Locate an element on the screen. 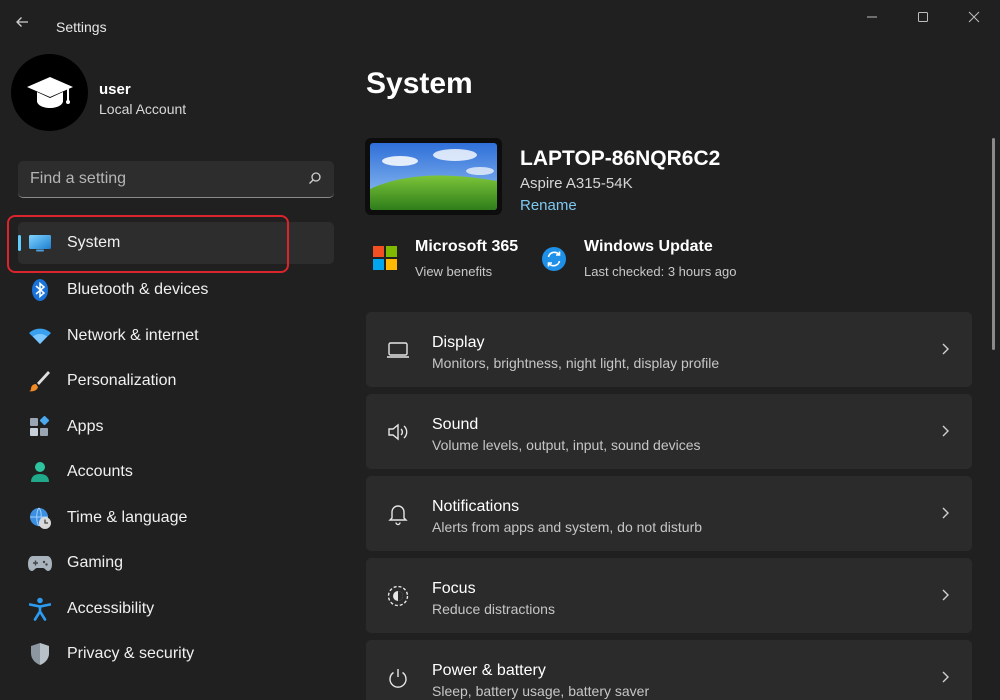 This screenshot has height=700, width=1000. app-title: Settings is located at coordinates (81, 27).